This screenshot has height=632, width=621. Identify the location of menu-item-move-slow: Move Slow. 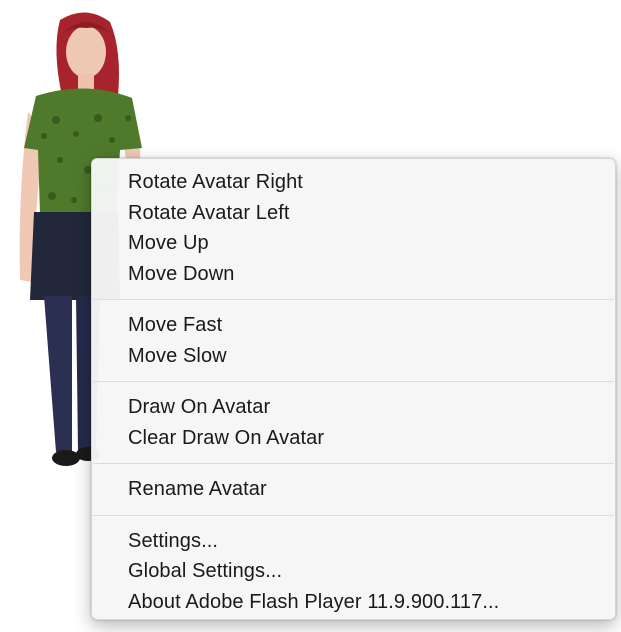
(353, 356).